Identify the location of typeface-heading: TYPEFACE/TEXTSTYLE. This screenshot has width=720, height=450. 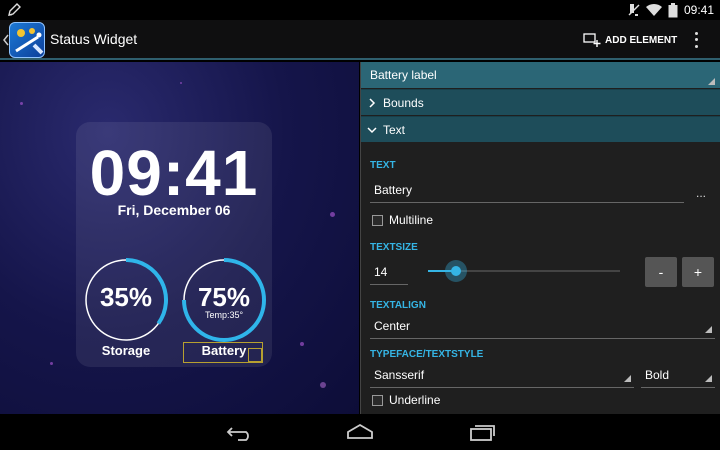
(427, 354).